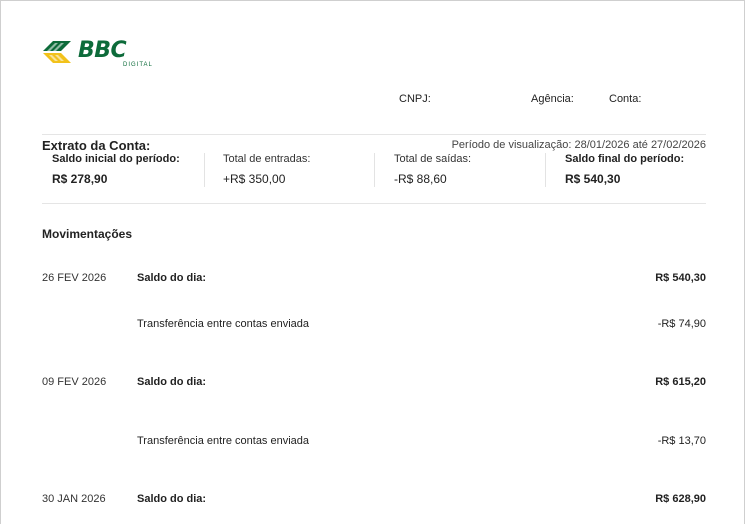 The width and height of the screenshot is (747, 524). What do you see at coordinates (74, 499) in the screenshot?
I see `day-date: 30 JAN 2026` at bounding box center [74, 499].